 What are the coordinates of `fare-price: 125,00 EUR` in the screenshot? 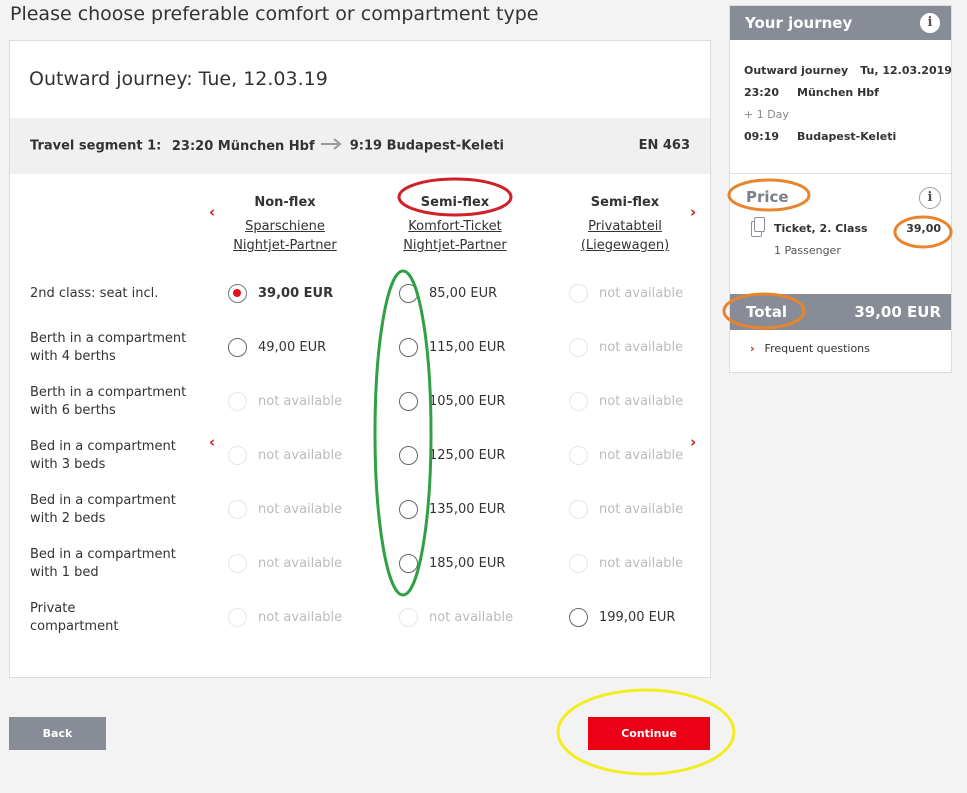 It's located at (467, 455).